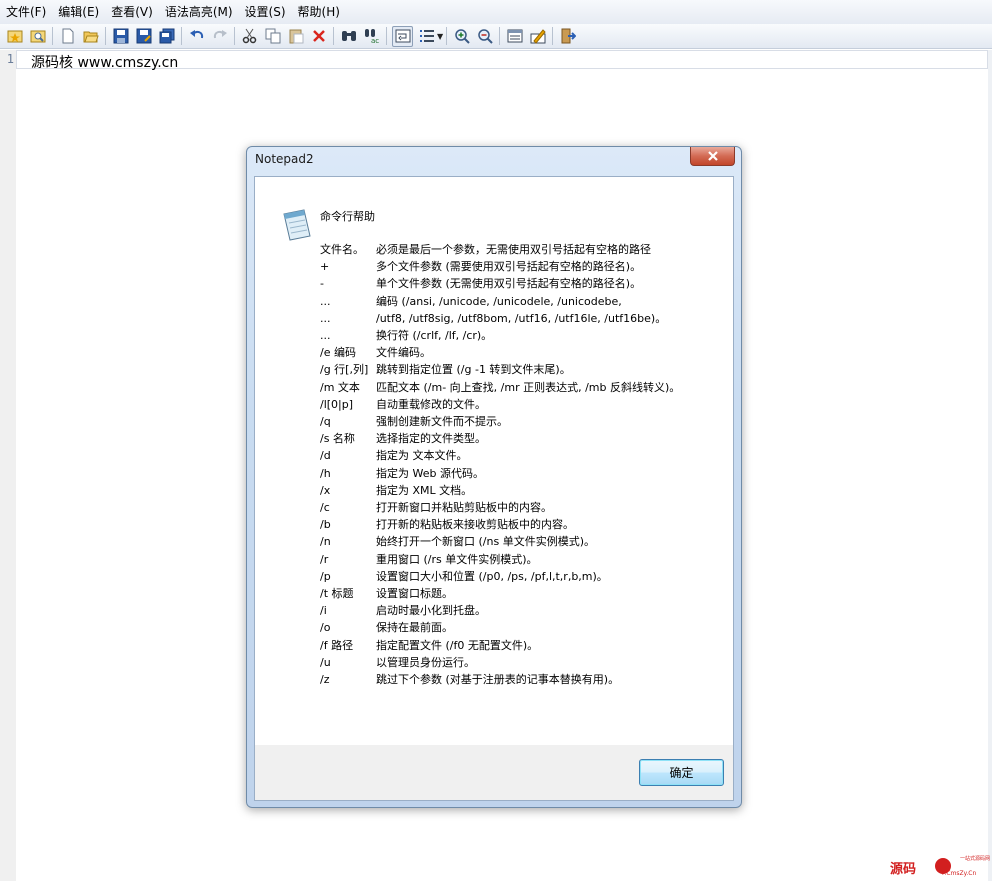 The image size is (992, 881). What do you see at coordinates (509, 267) in the screenshot?
I see `help-description: 多个文件参数 (需要使用双引号括起有空格的路径名)。` at bounding box center [509, 267].